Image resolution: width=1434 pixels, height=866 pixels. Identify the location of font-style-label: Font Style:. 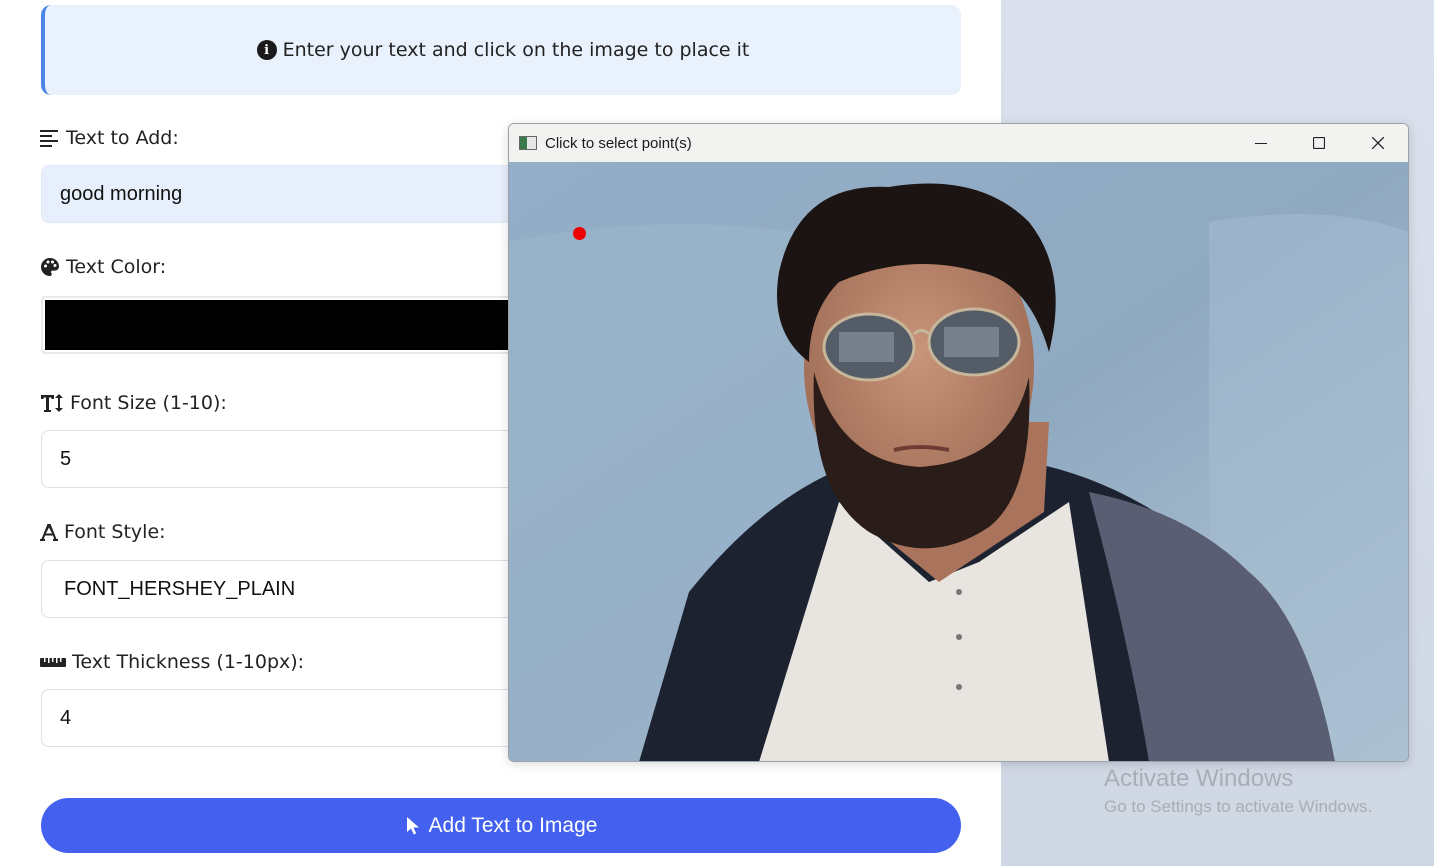
(103, 532).